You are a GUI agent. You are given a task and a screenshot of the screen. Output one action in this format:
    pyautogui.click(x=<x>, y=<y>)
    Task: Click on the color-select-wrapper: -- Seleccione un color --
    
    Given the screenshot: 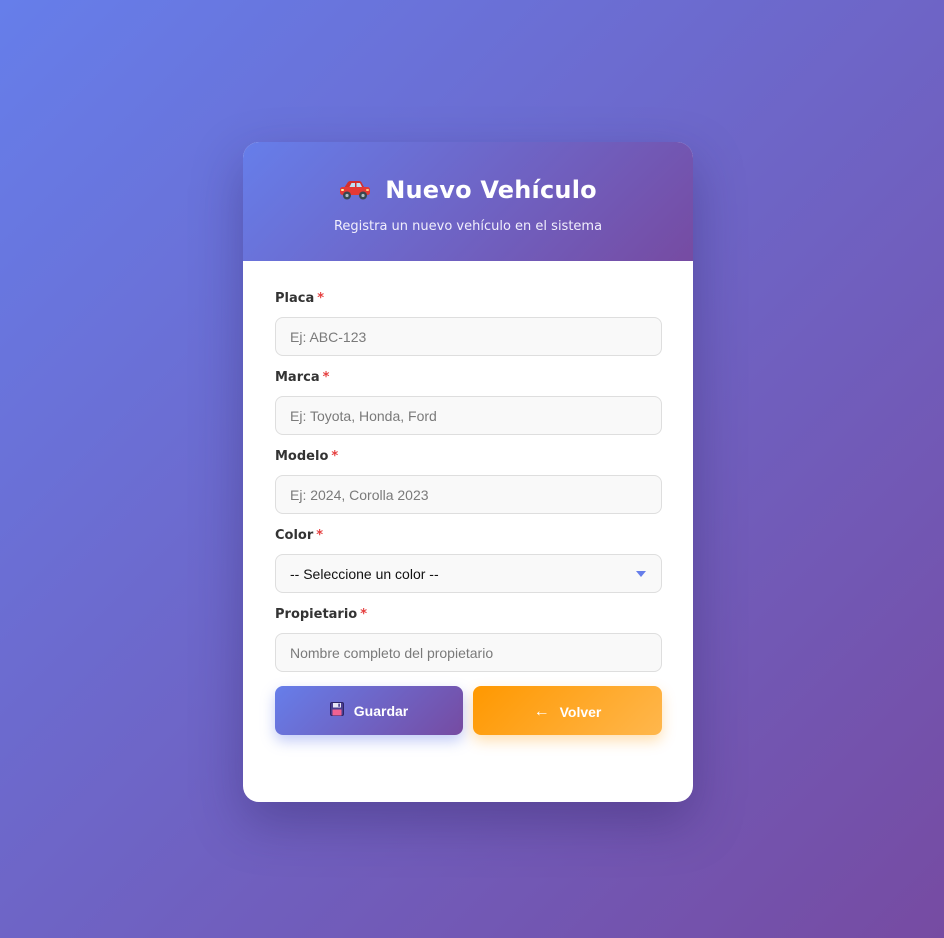 What is the action you would take?
    pyautogui.click(x=468, y=573)
    